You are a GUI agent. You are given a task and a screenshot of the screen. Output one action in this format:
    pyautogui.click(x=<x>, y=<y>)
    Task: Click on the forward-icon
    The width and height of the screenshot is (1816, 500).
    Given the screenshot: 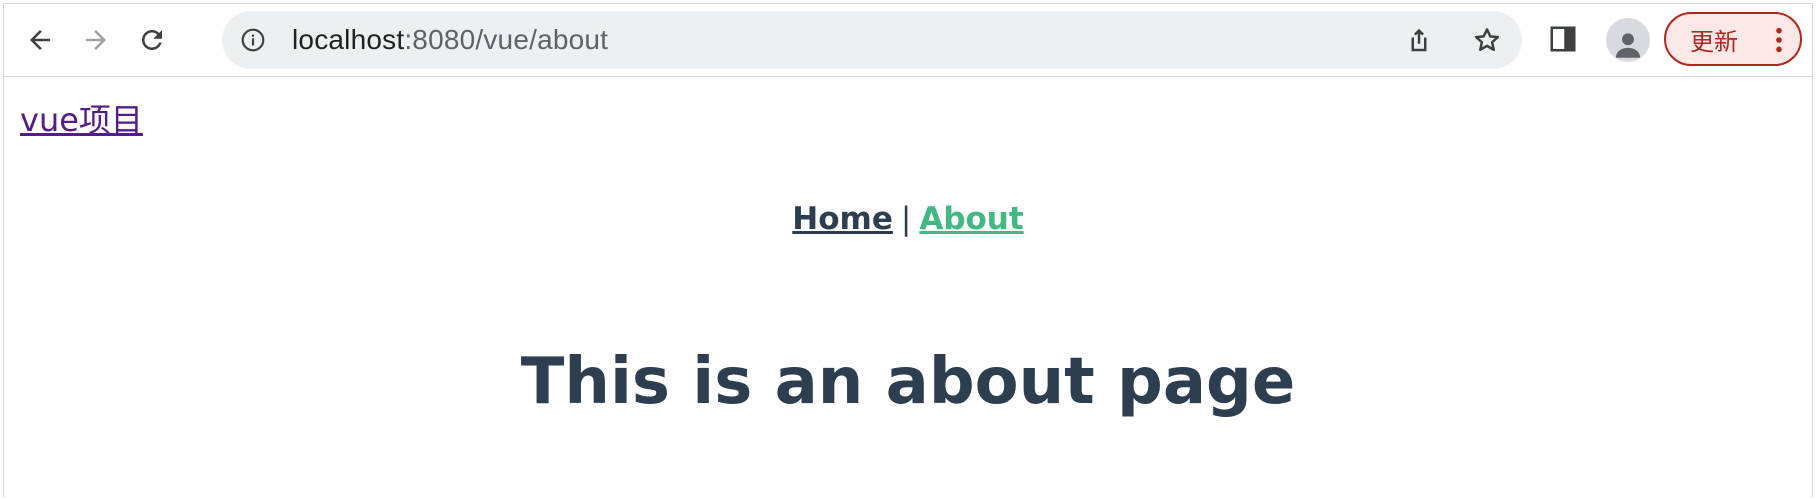 What is the action you would take?
    pyautogui.click(x=96, y=40)
    